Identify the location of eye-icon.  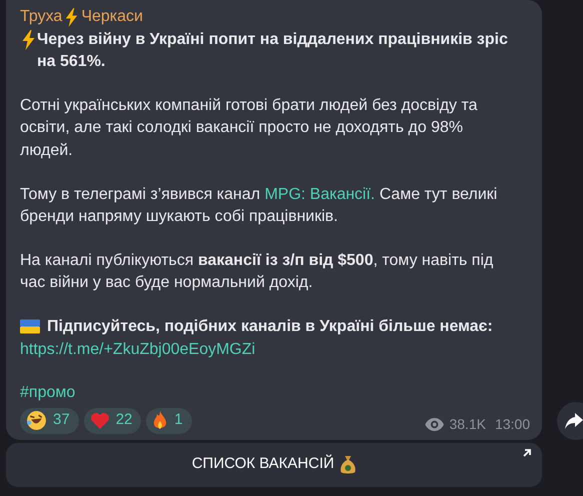
(434, 424).